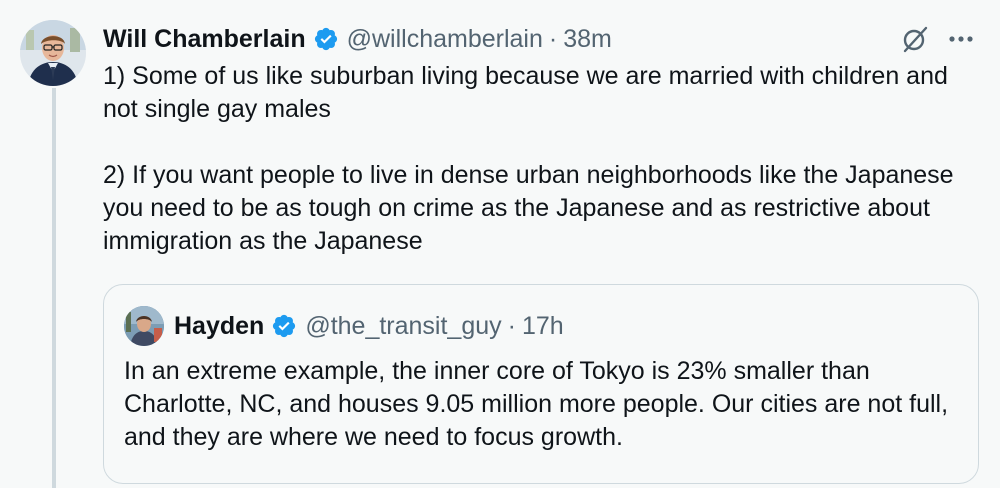  What do you see at coordinates (938, 39) in the screenshot?
I see `tweet-actions` at bounding box center [938, 39].